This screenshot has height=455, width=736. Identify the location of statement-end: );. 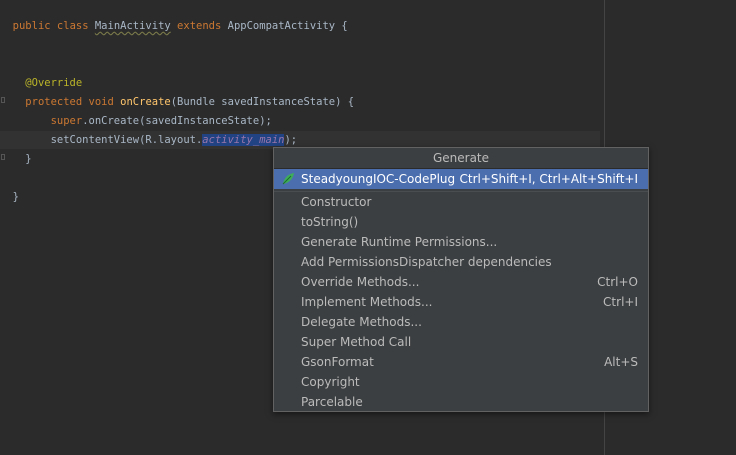
(291, 140).